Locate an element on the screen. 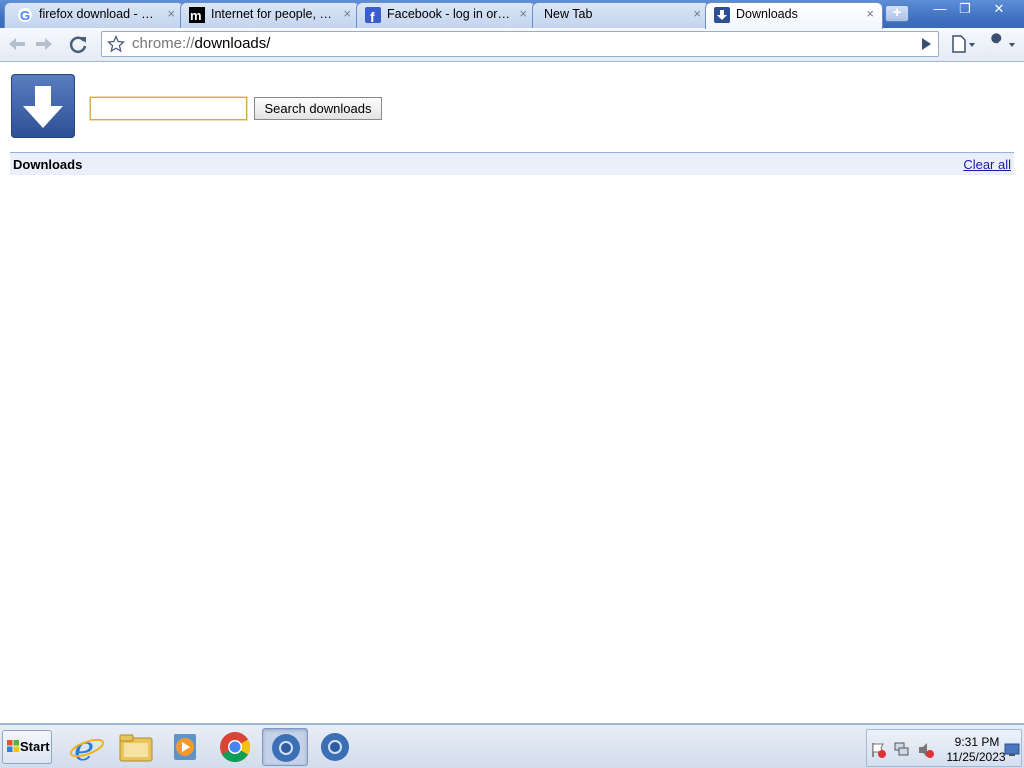  start-button: Start is located at coordinates (27, 747).